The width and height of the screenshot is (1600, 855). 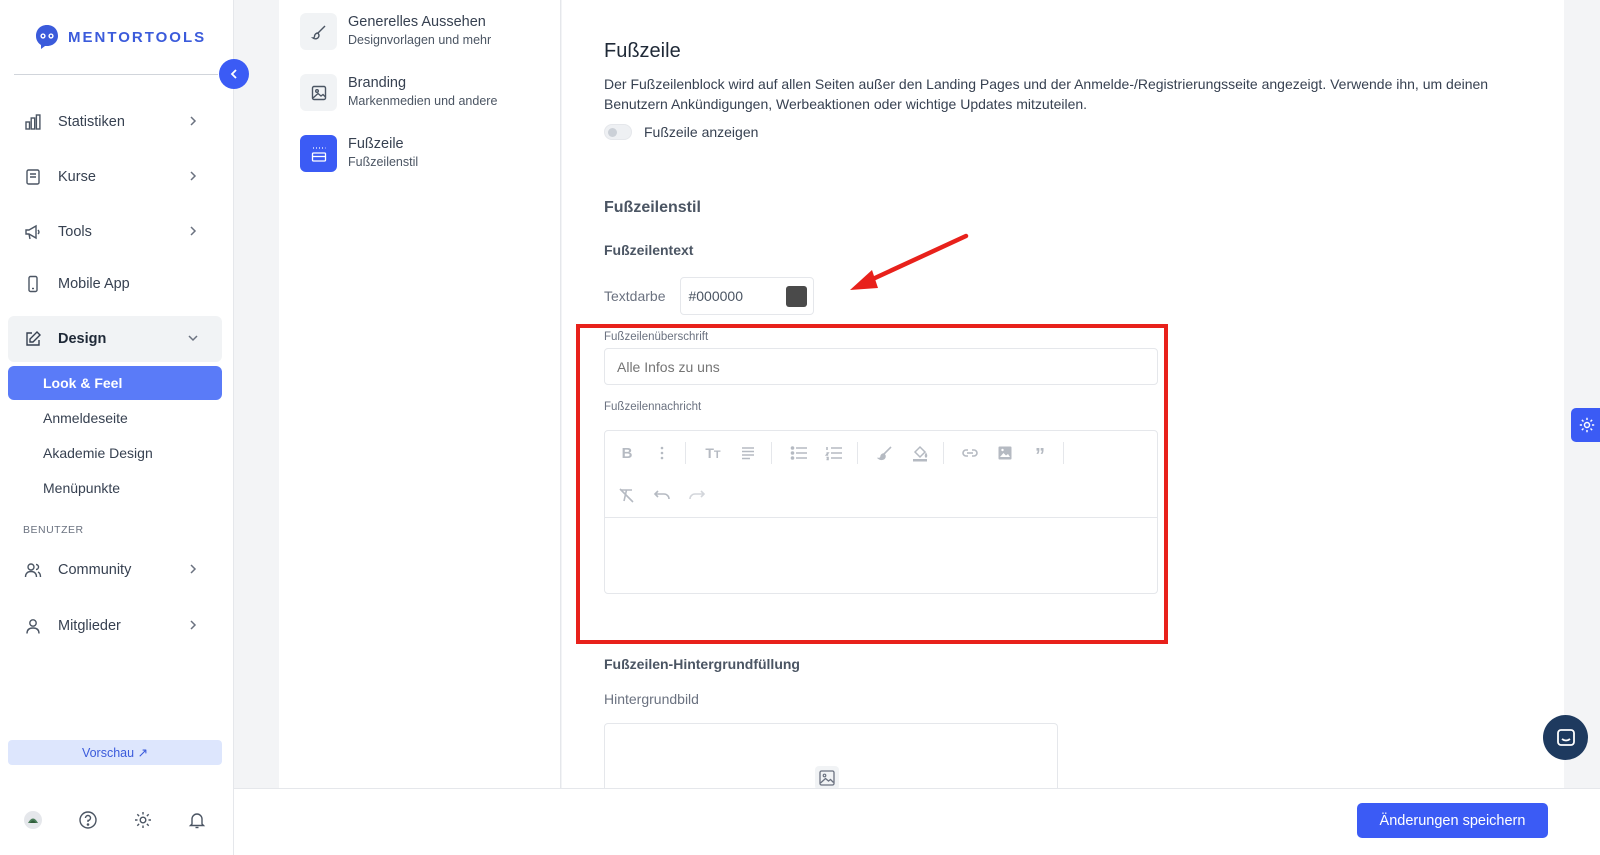 What do you see at coordinates (651, 699) in the screenshot?
I see `bg-image-label: Hintergrundbild` at bounding box center [651, 699].